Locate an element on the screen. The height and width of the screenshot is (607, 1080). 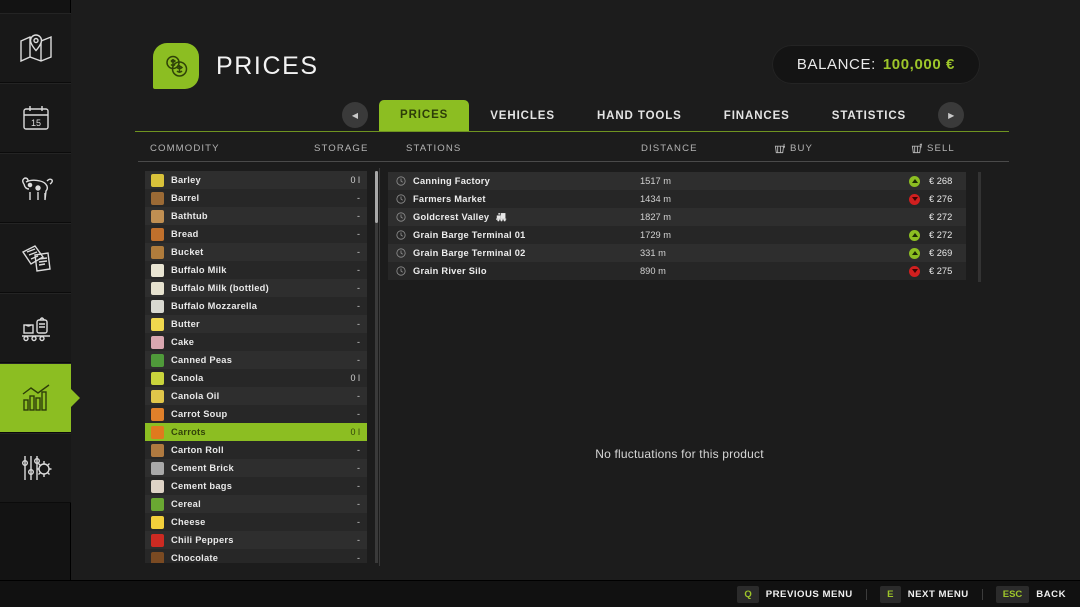
price-trend-up-icon is located at coordinates (914, 253).